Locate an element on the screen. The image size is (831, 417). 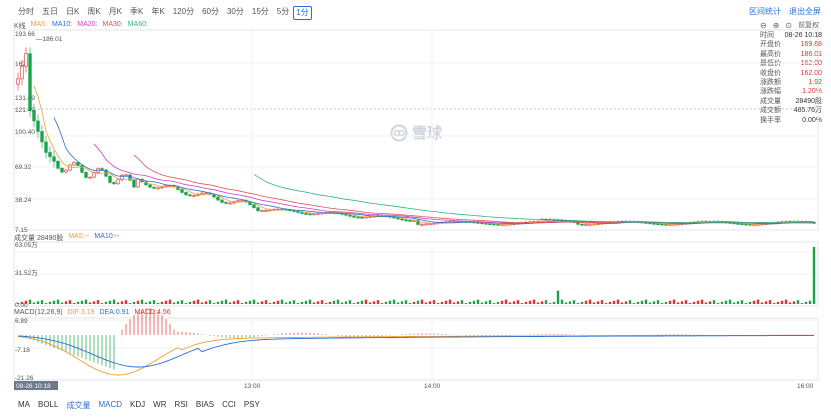
period-tab-intraday: 分时 is located at coordinates (26, 13).